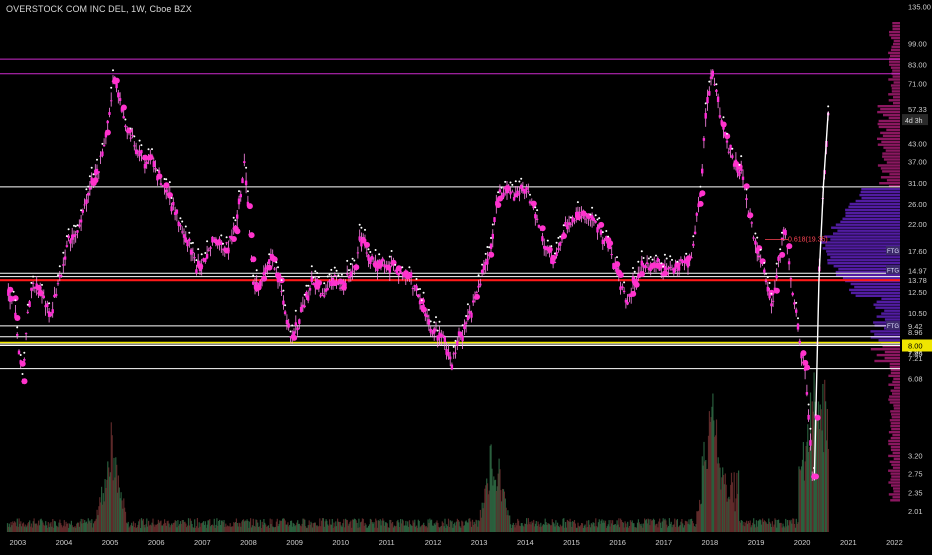 This screenshot has height=555, width=932. What do you see at coordinates (18, 542) in the screenshot?
I see `time-tick-label: 2003` at bounding box center [18, 542].